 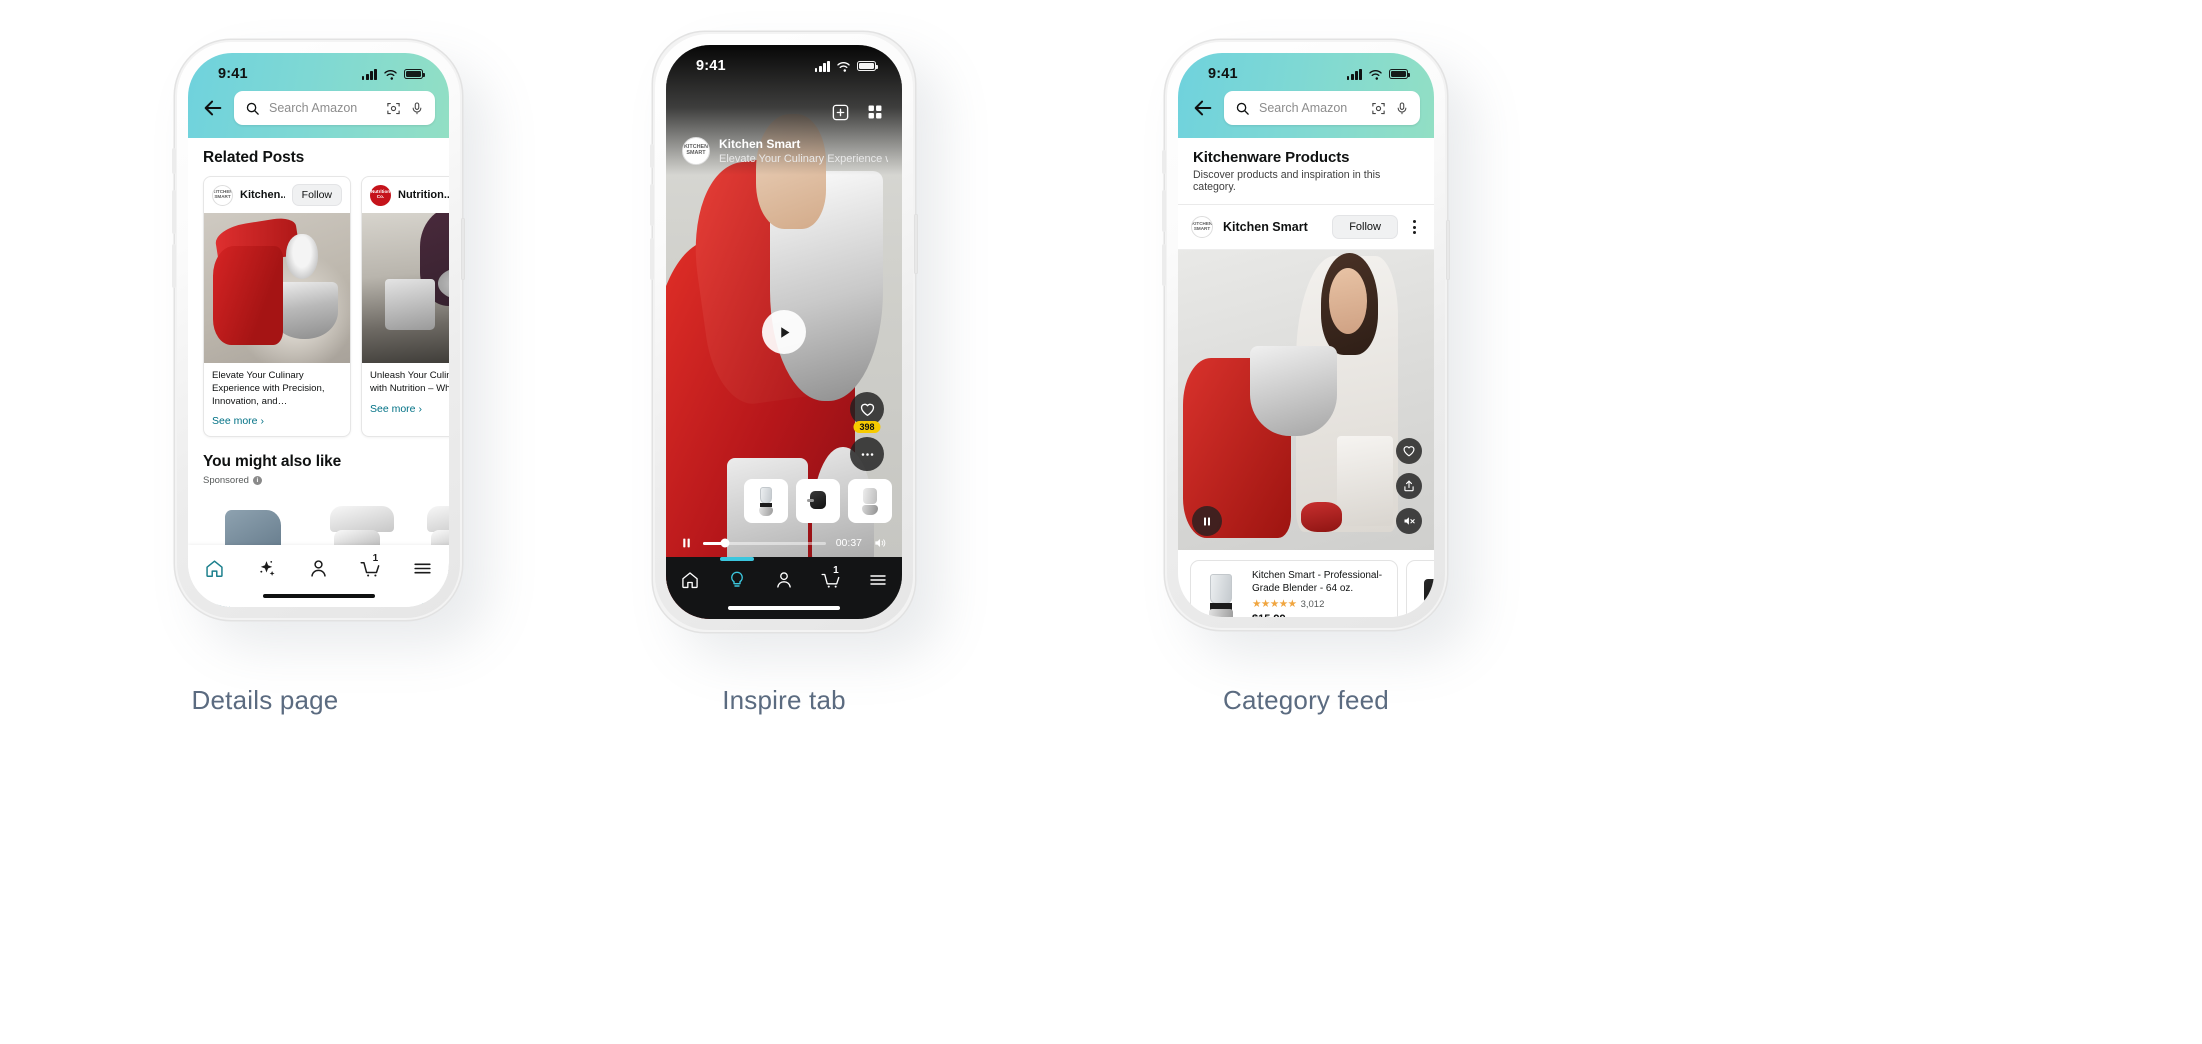 I want to click on rating-row: ★★★★★ 3,012, so click(x=1320, y=604).